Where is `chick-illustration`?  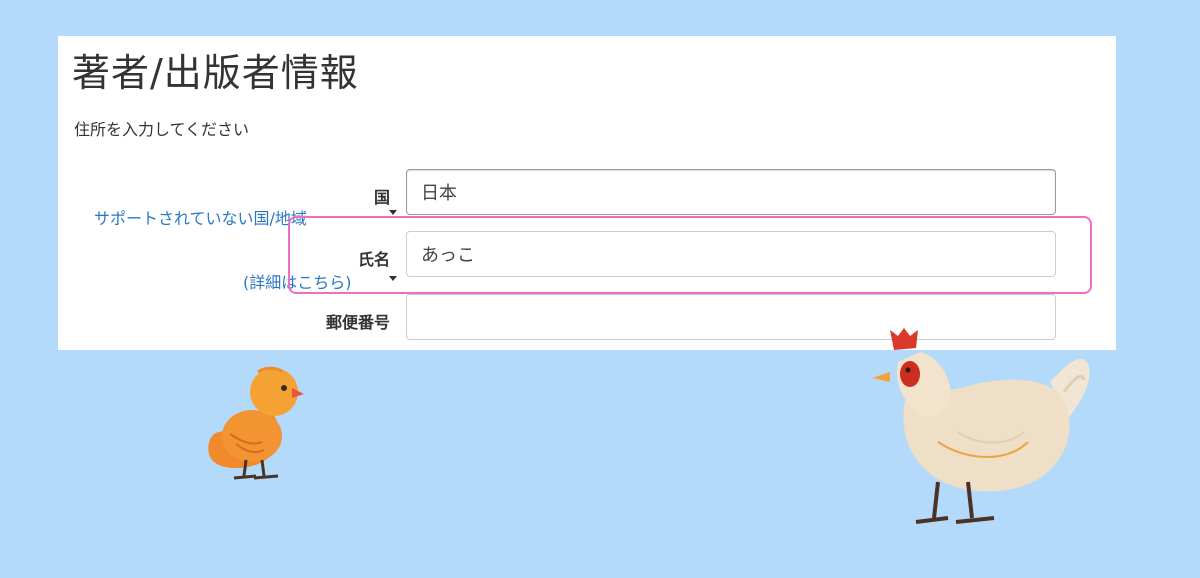
chick-illustration is located at coordinates (256, 423).